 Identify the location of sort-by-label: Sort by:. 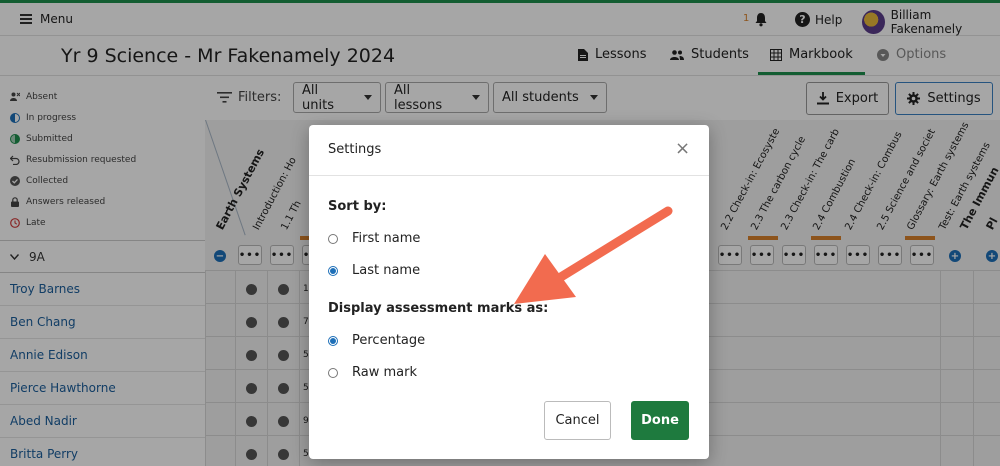
(357, 206).